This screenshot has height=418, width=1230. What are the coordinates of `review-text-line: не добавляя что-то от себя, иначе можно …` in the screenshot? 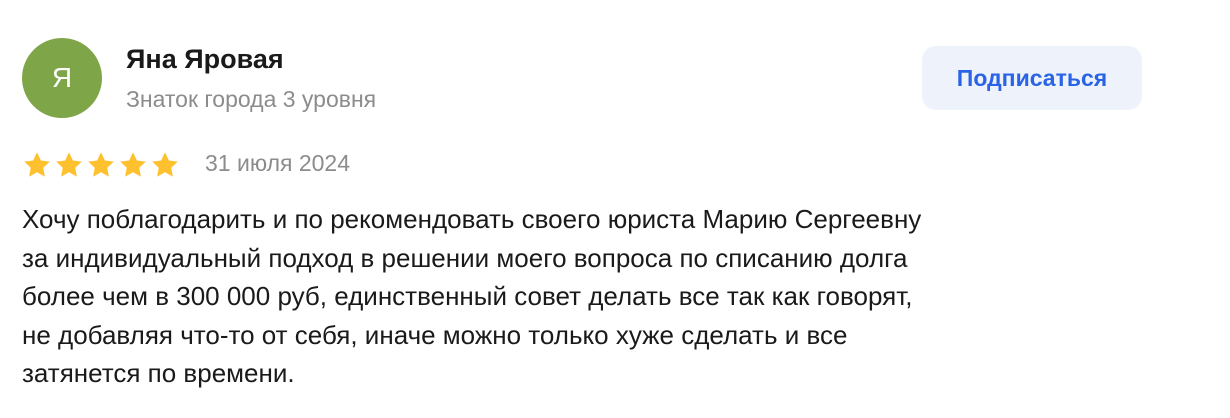 It's located at (435, 334).